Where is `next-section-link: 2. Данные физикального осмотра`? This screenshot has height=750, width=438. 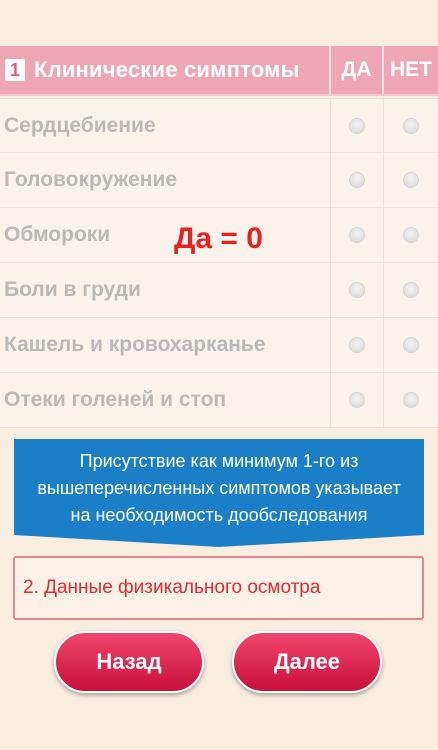 next-section-link: 2. Данные физикального осмотра is located at coordinates (218, 588).